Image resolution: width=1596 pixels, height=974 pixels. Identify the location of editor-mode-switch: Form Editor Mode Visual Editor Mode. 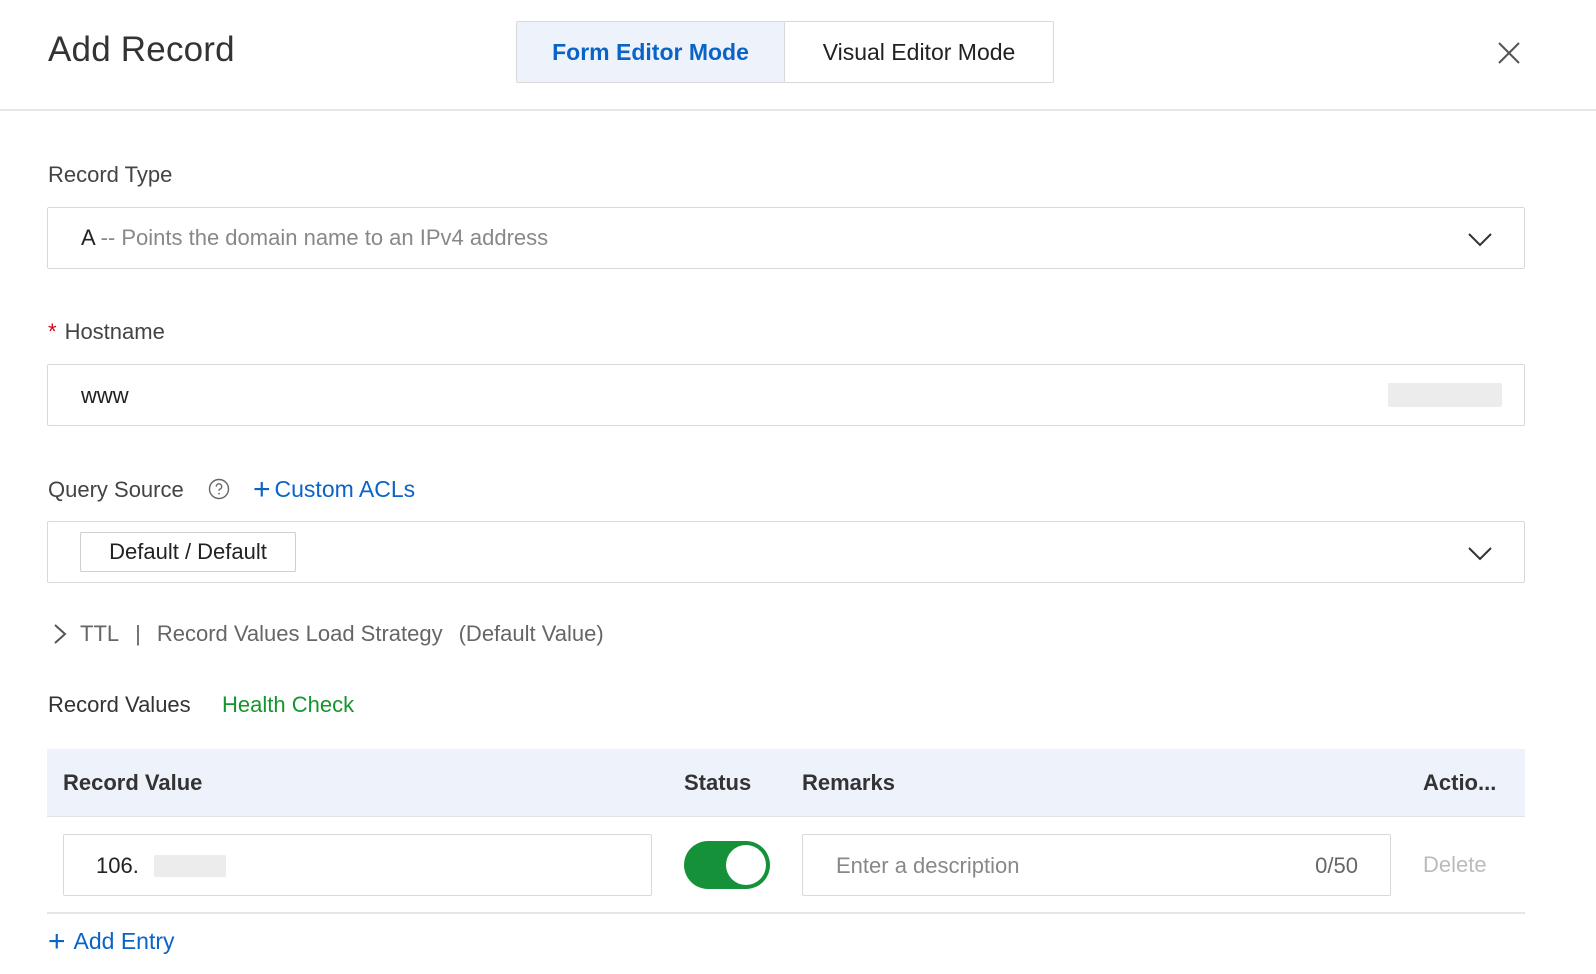
(785, 52).